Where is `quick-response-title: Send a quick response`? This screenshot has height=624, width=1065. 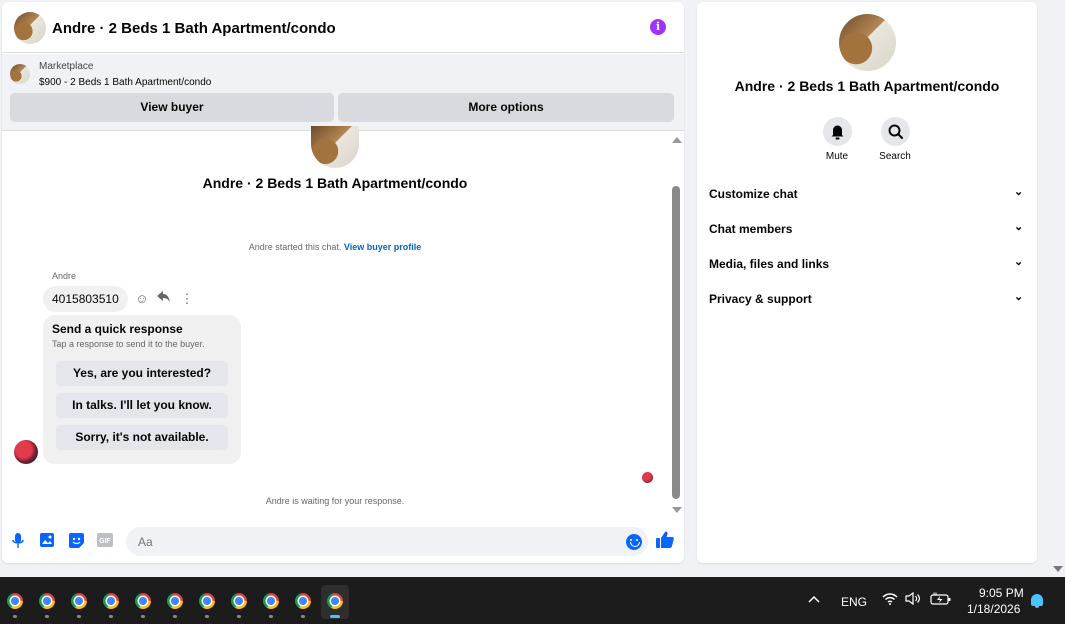 quick-response-title: Send a quick response is located at coordinates (117, 329).